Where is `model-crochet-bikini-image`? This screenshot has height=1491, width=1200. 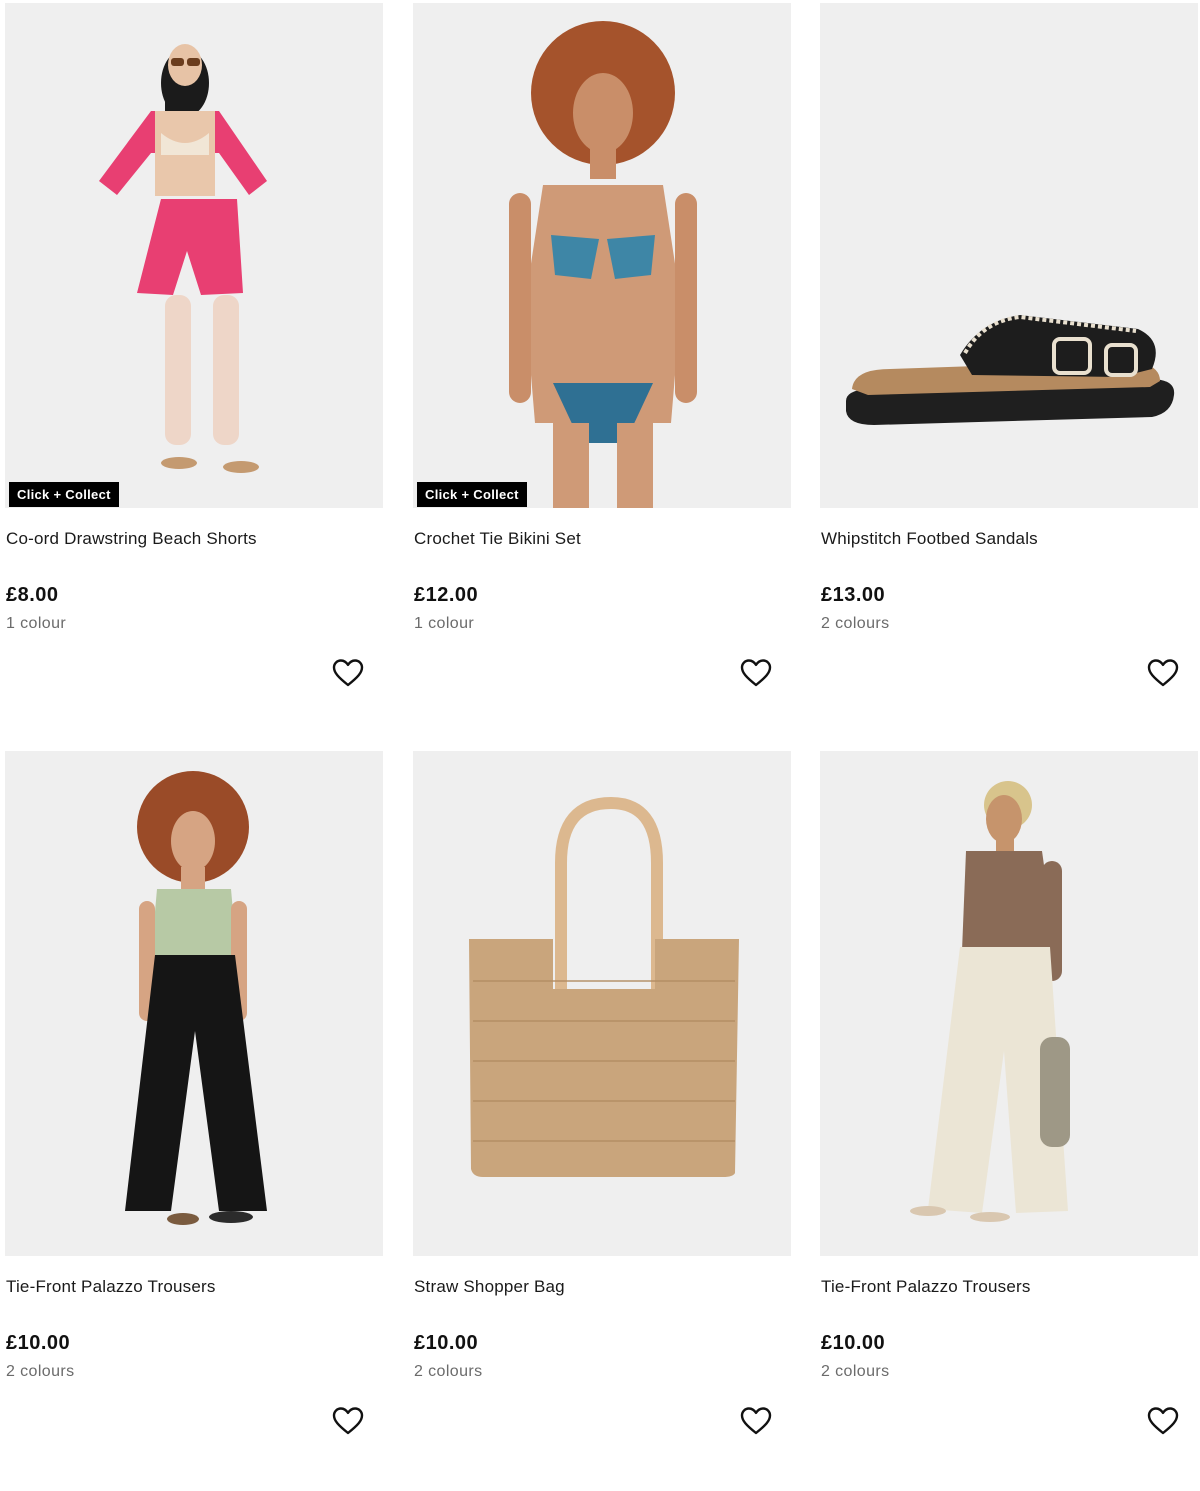
model-crochet-bikini-image is located at coordinates (602, 255).